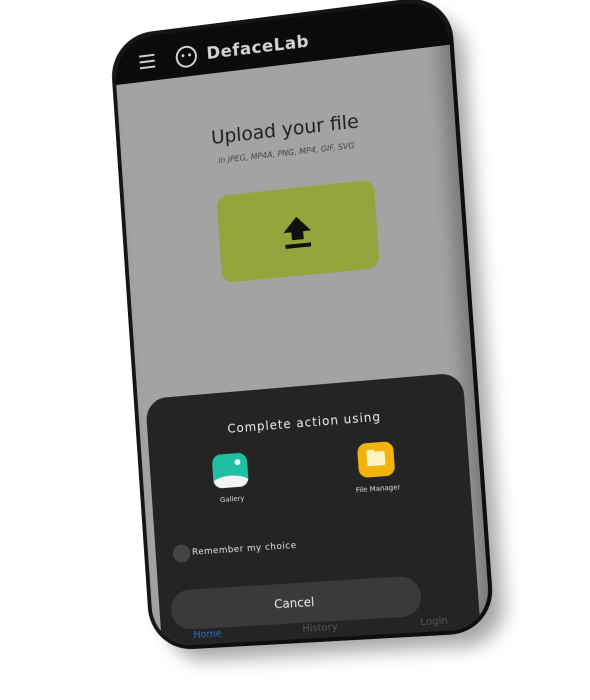  What do you see at coordinates (376, 459) in the screenshot?
I see `folder-icon` at bounding box center [376, 459].